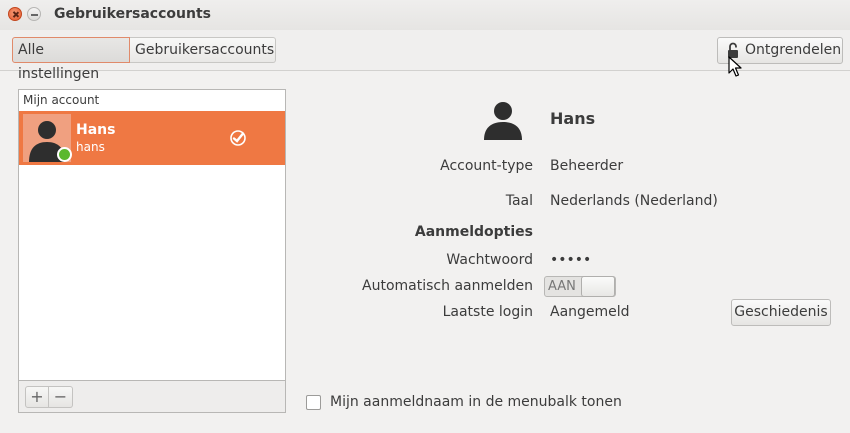  Describe the element at coordinates (152, 397) in the screenshot. I see `list-toolbar: + −` at that location.